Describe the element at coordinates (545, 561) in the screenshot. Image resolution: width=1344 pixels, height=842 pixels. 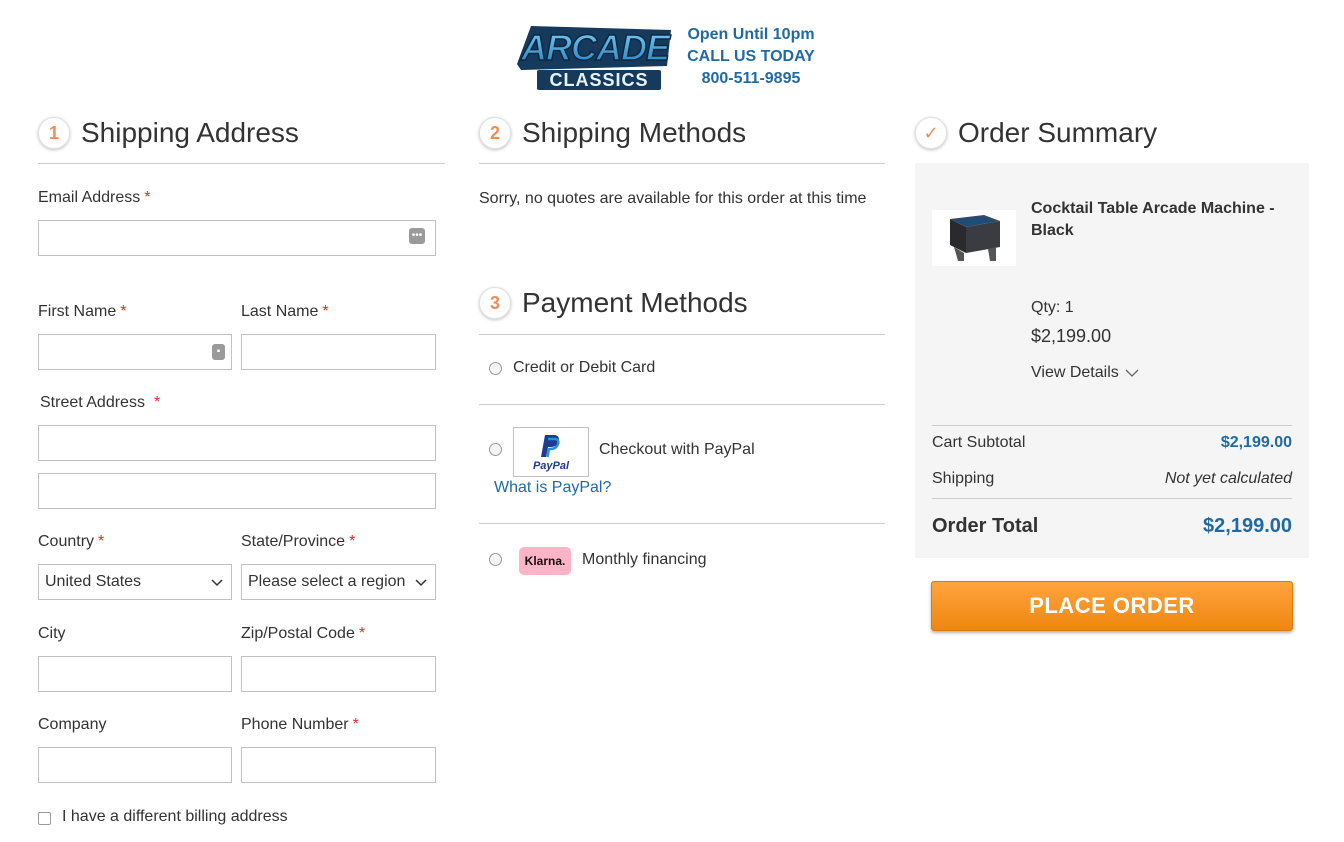
I see `klarna-logo: Klarna.` at that location.